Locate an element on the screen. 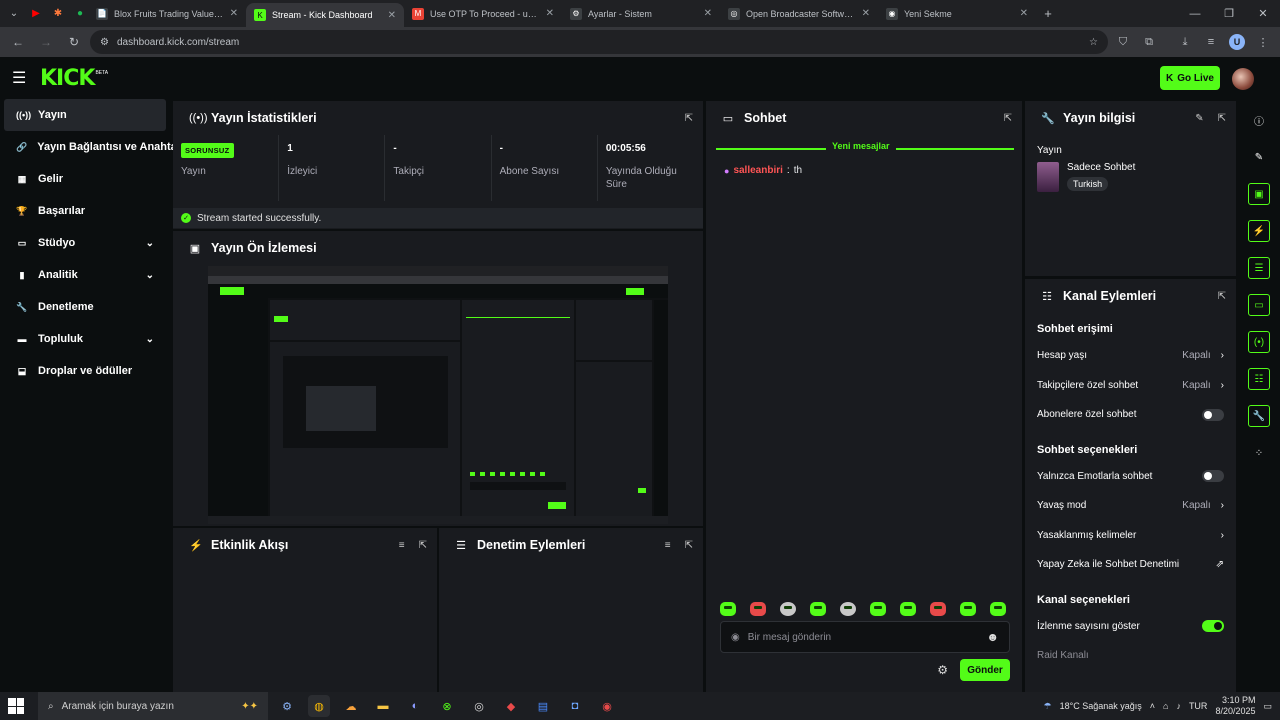 The width and height of the screenshot is (1280, 720). reload-button: ↻ is located at coordinates (74, 42).